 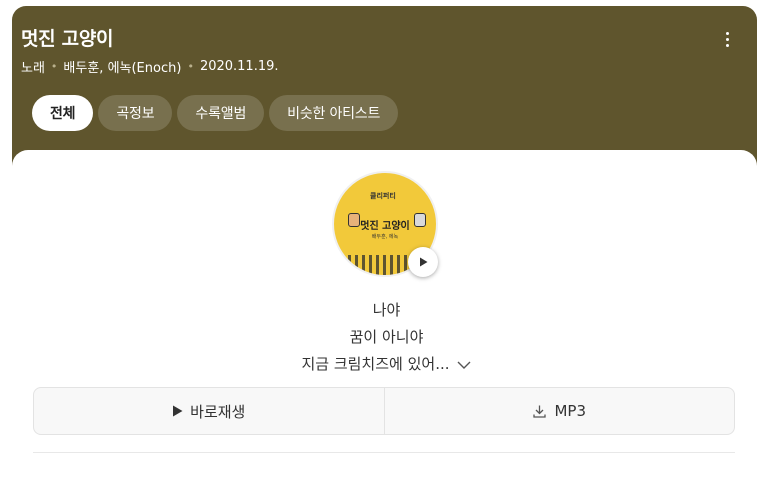 I want to click on play-now-button: 바로재생, so click(x=209, y=411).